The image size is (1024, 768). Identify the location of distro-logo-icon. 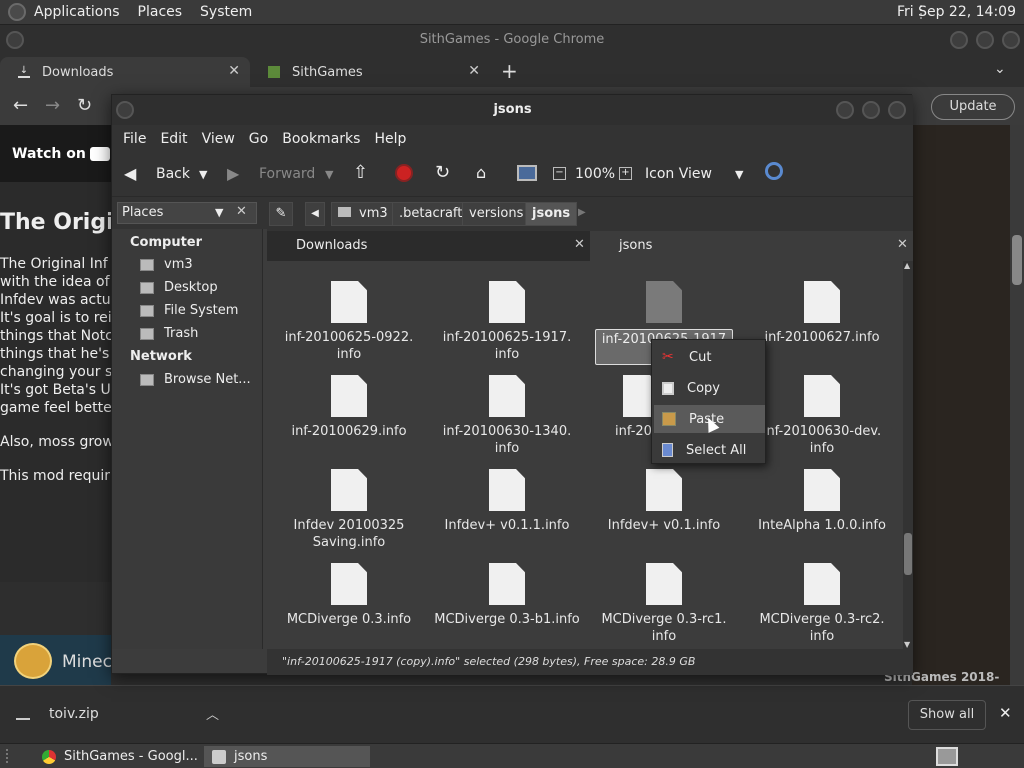
(17, 12).